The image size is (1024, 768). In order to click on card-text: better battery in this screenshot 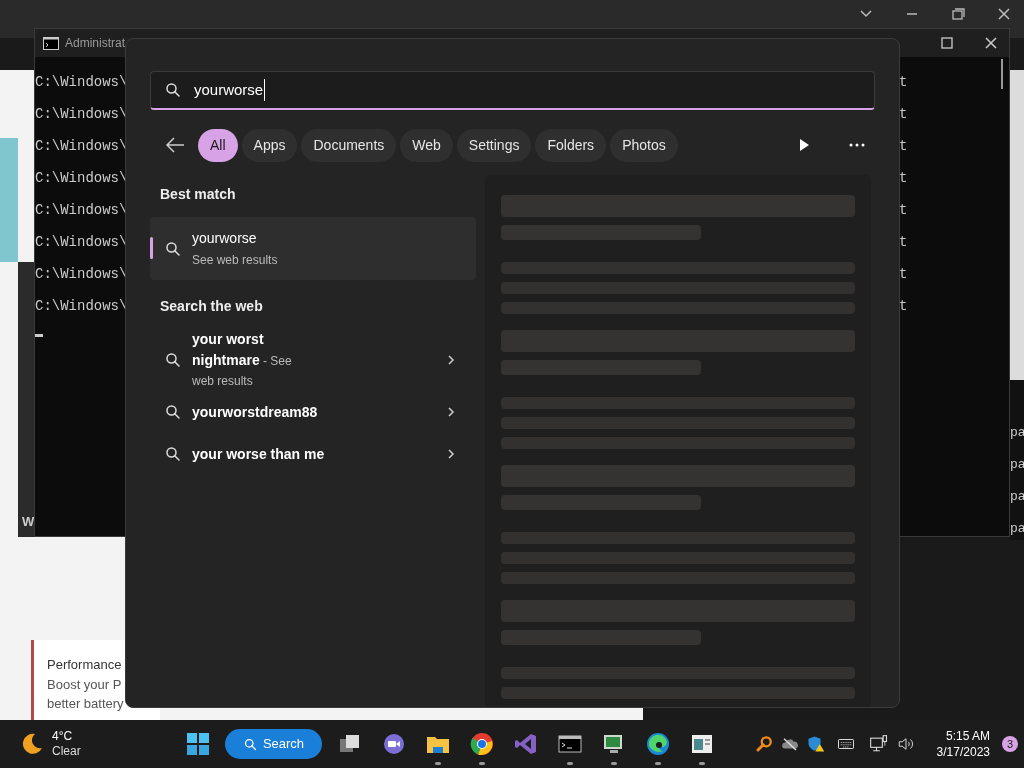, I will do `click(86, 703)`.